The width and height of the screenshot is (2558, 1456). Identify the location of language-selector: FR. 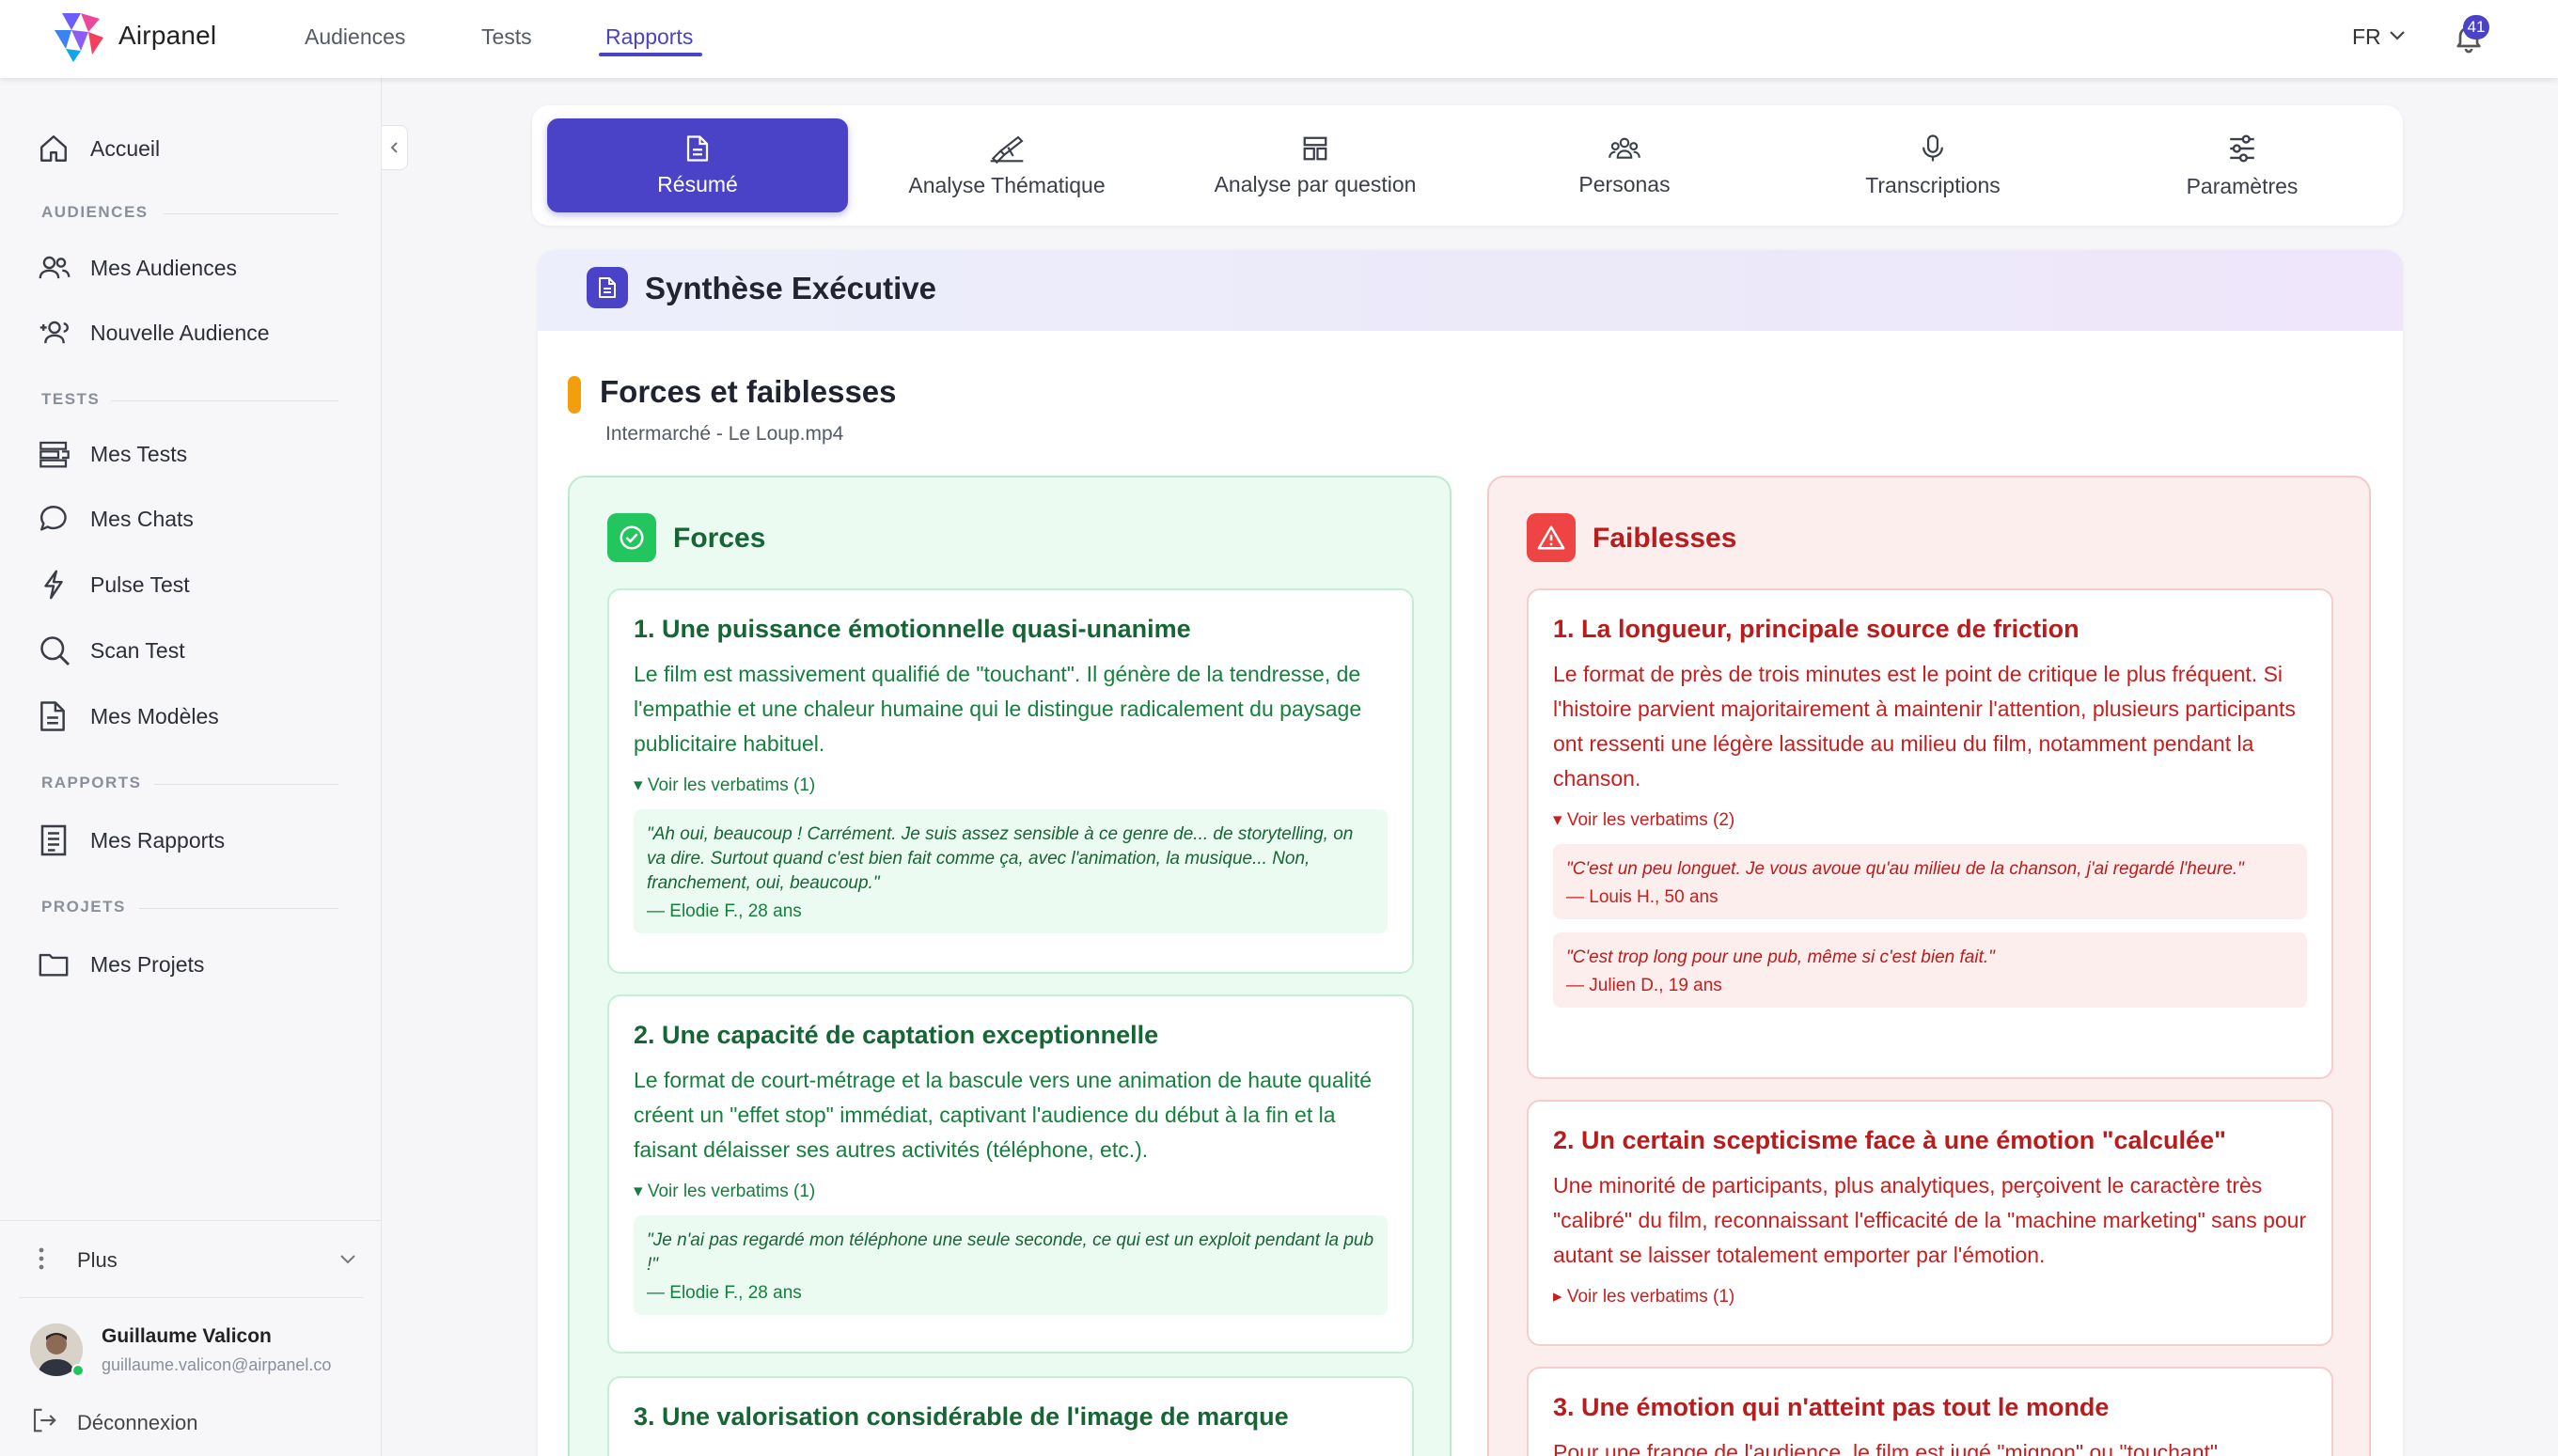
(2366, 37).